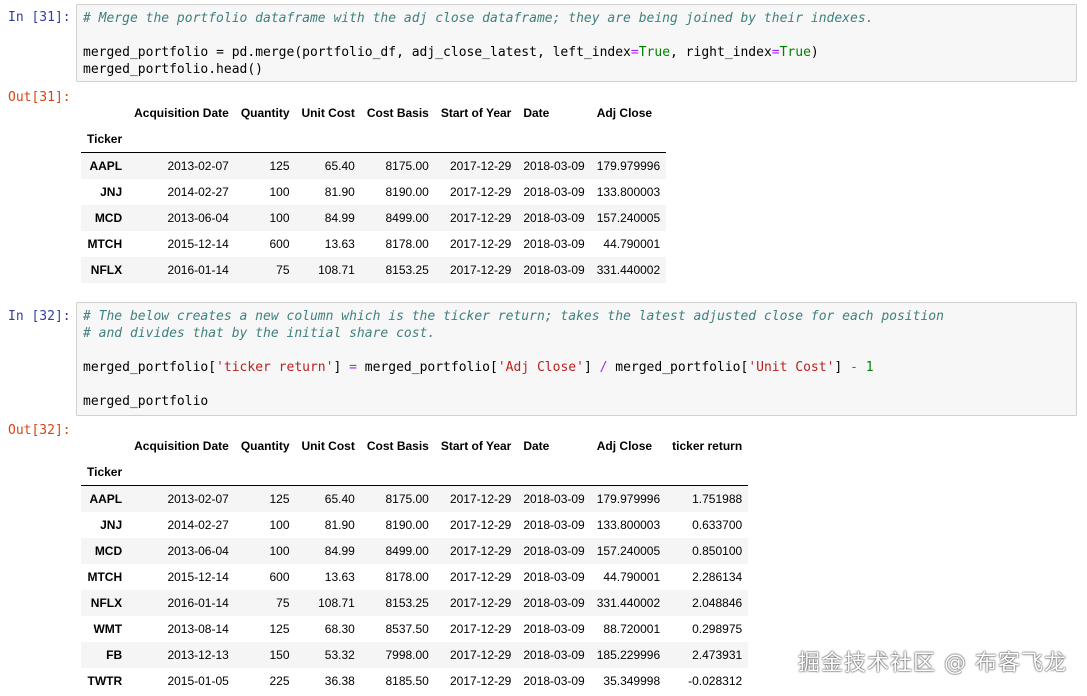  I want to click on table-cell: -0.028312, so click(715, 681).